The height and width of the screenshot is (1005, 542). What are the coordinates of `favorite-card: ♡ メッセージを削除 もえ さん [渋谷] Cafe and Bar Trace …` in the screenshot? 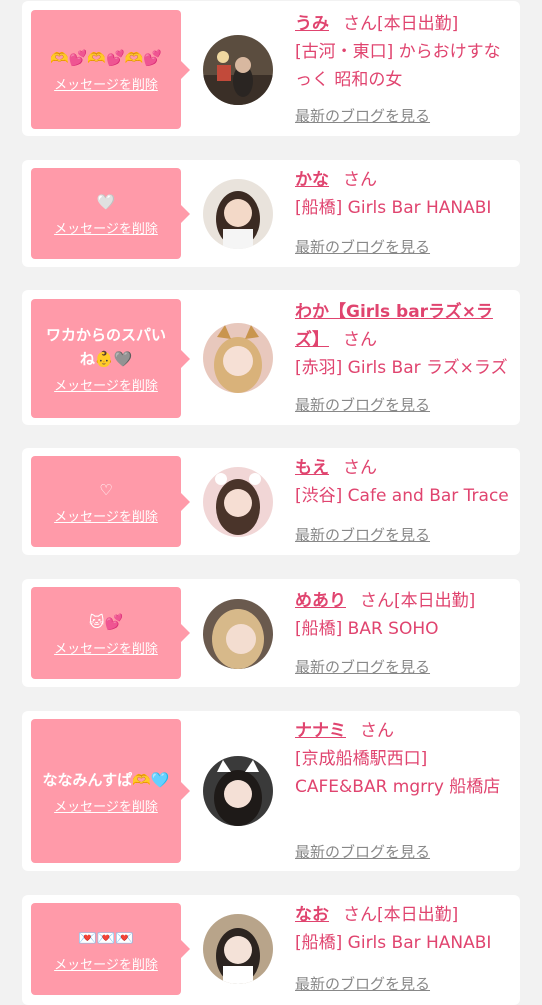 It's located at (271, 501).